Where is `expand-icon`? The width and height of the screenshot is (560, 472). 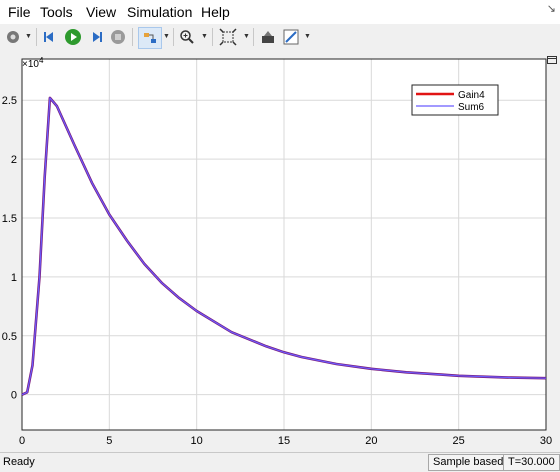
expand-icon is located at coordinates (552, 60).